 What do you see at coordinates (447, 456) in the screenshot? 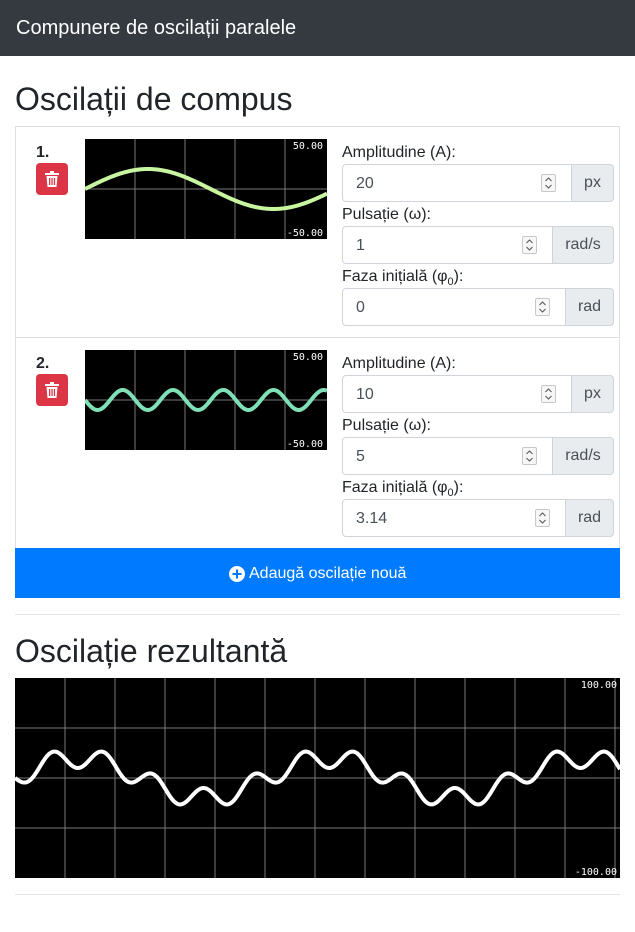
I see `omega-input: 5` at bounding box center [447, 456].